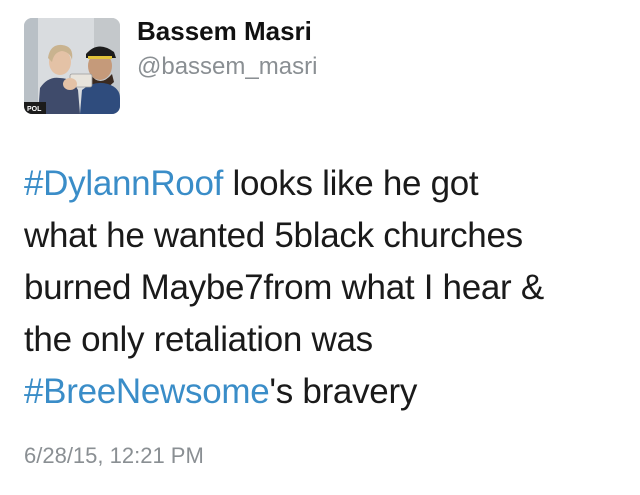 This screenshot has height=495, width=640. Describe the element at coordinates (34, 109) in the screenshot. I see `avatar-badge-text: POL` at that location.